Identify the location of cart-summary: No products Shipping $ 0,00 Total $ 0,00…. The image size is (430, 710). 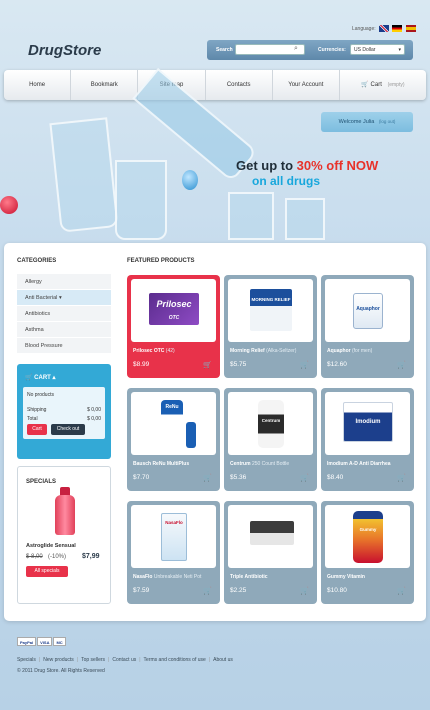
(64, 413).